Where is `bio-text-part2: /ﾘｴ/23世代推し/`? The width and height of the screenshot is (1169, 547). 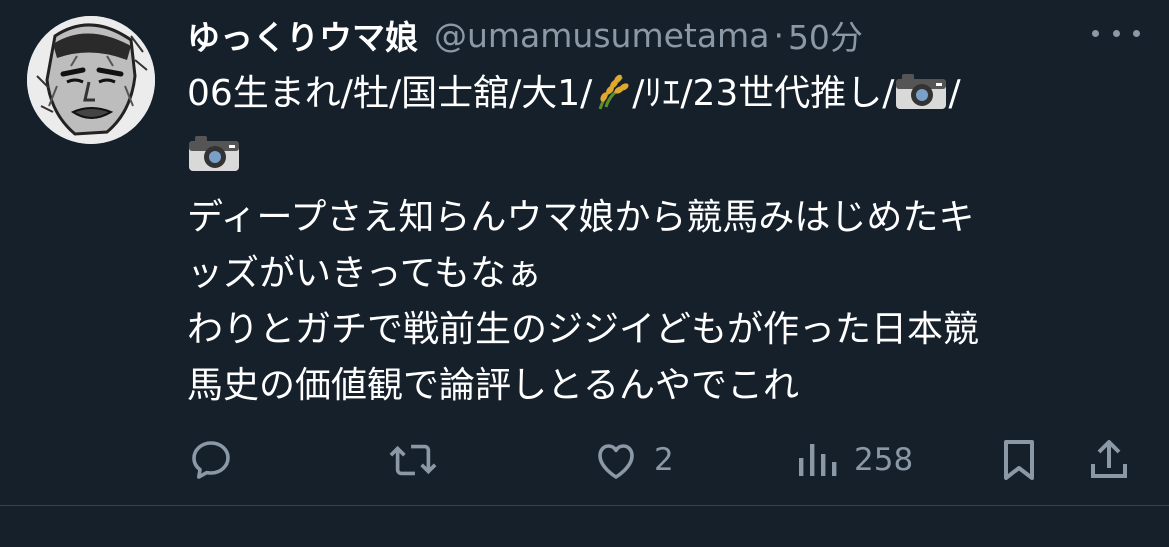
bio-text-part2: /ﾘｴ/23世代推し/ is located at coordinates (763, 93).